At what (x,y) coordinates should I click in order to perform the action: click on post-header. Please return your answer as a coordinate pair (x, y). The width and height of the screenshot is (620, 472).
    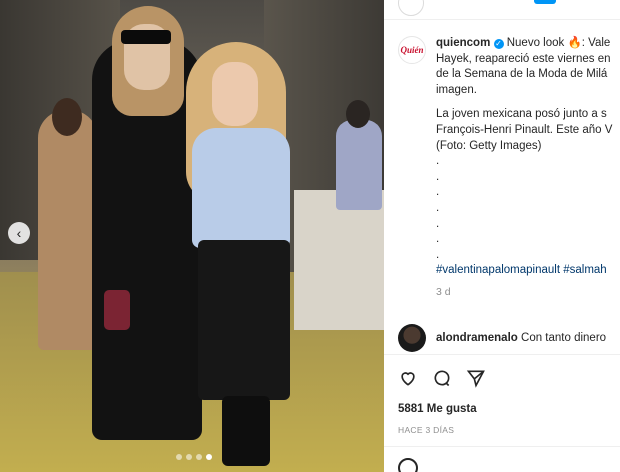
    Looking at the image, I should click on (502, 10).